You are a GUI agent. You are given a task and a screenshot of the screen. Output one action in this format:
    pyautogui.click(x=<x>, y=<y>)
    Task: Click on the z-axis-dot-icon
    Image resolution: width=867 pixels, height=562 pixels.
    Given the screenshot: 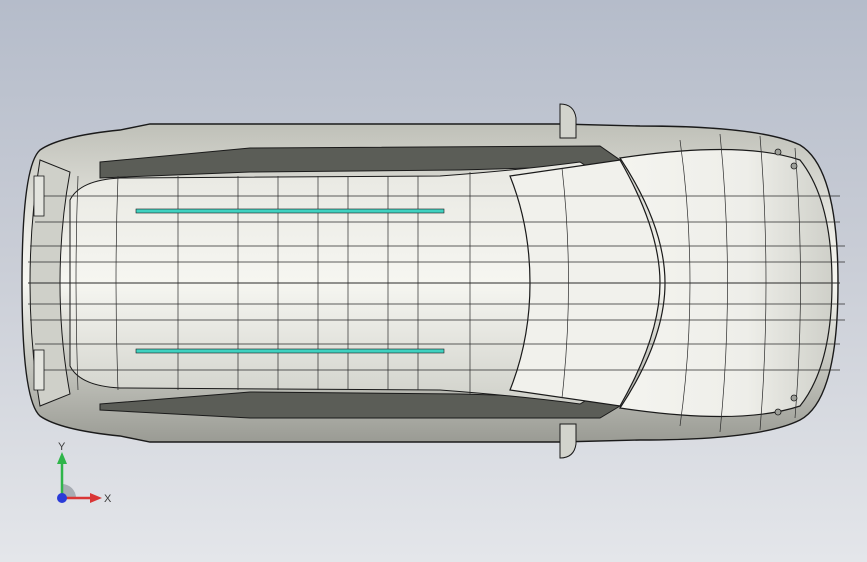 What is the action you would take?
    pyautogui.click(x=62, y=498)
    